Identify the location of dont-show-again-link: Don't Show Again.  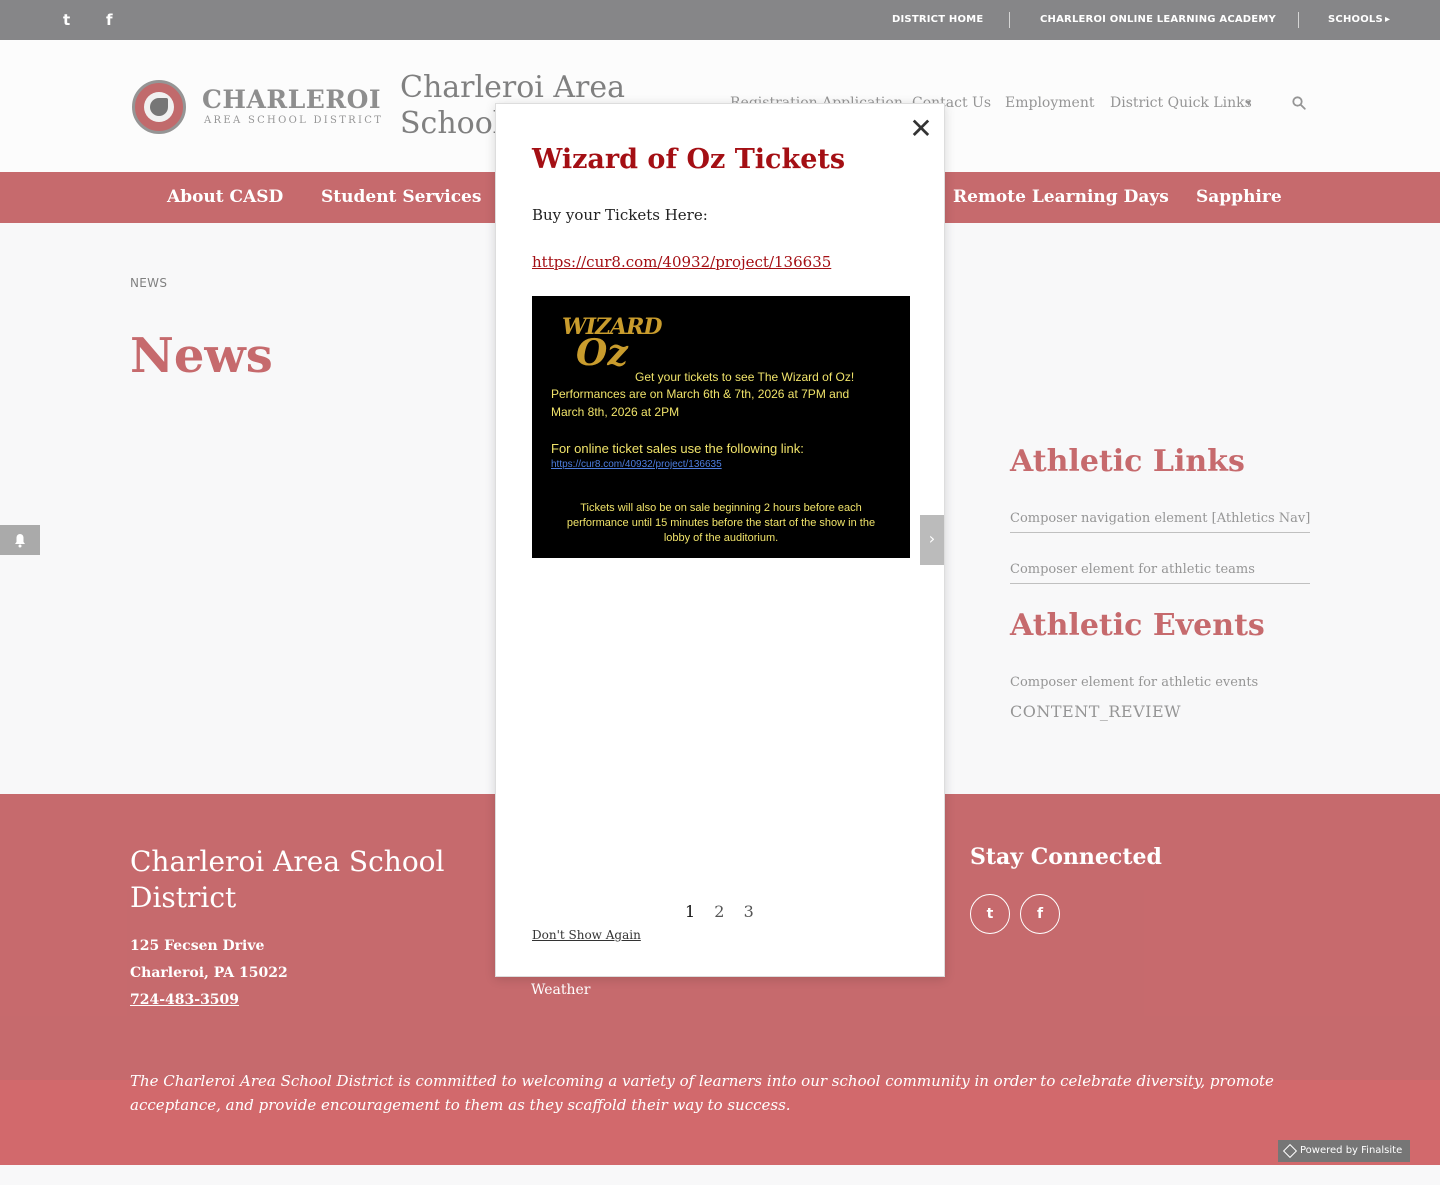
(586, 935).